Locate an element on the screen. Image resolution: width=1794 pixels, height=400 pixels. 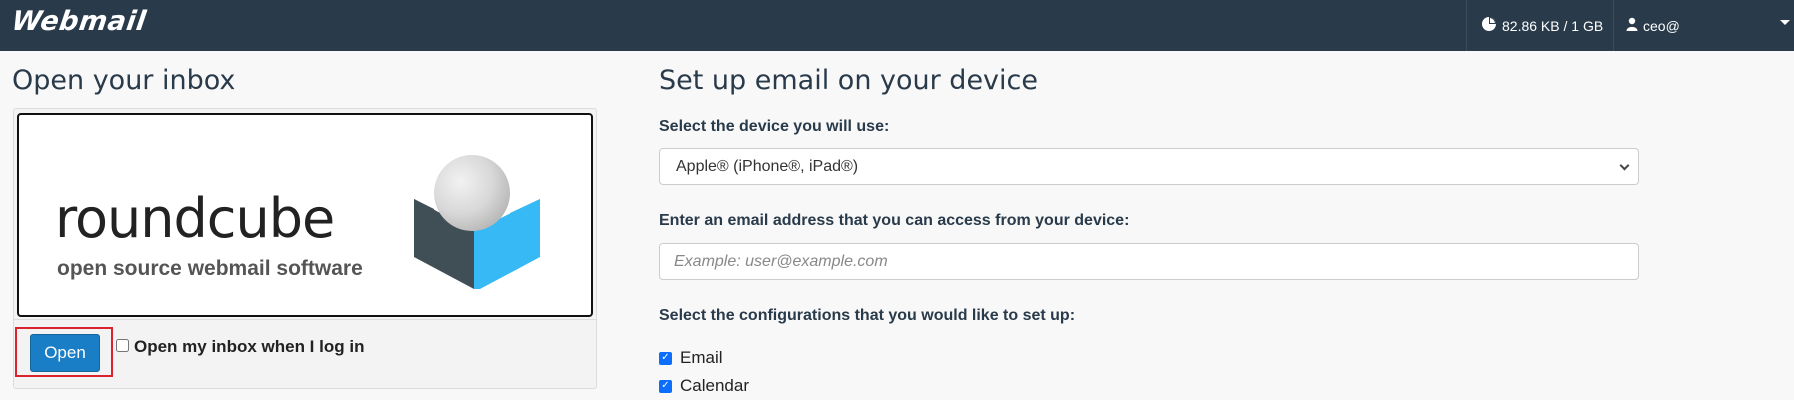
disk-usage-text: 82.86 KB / 1 GB is located at coordinates (1553, 25).